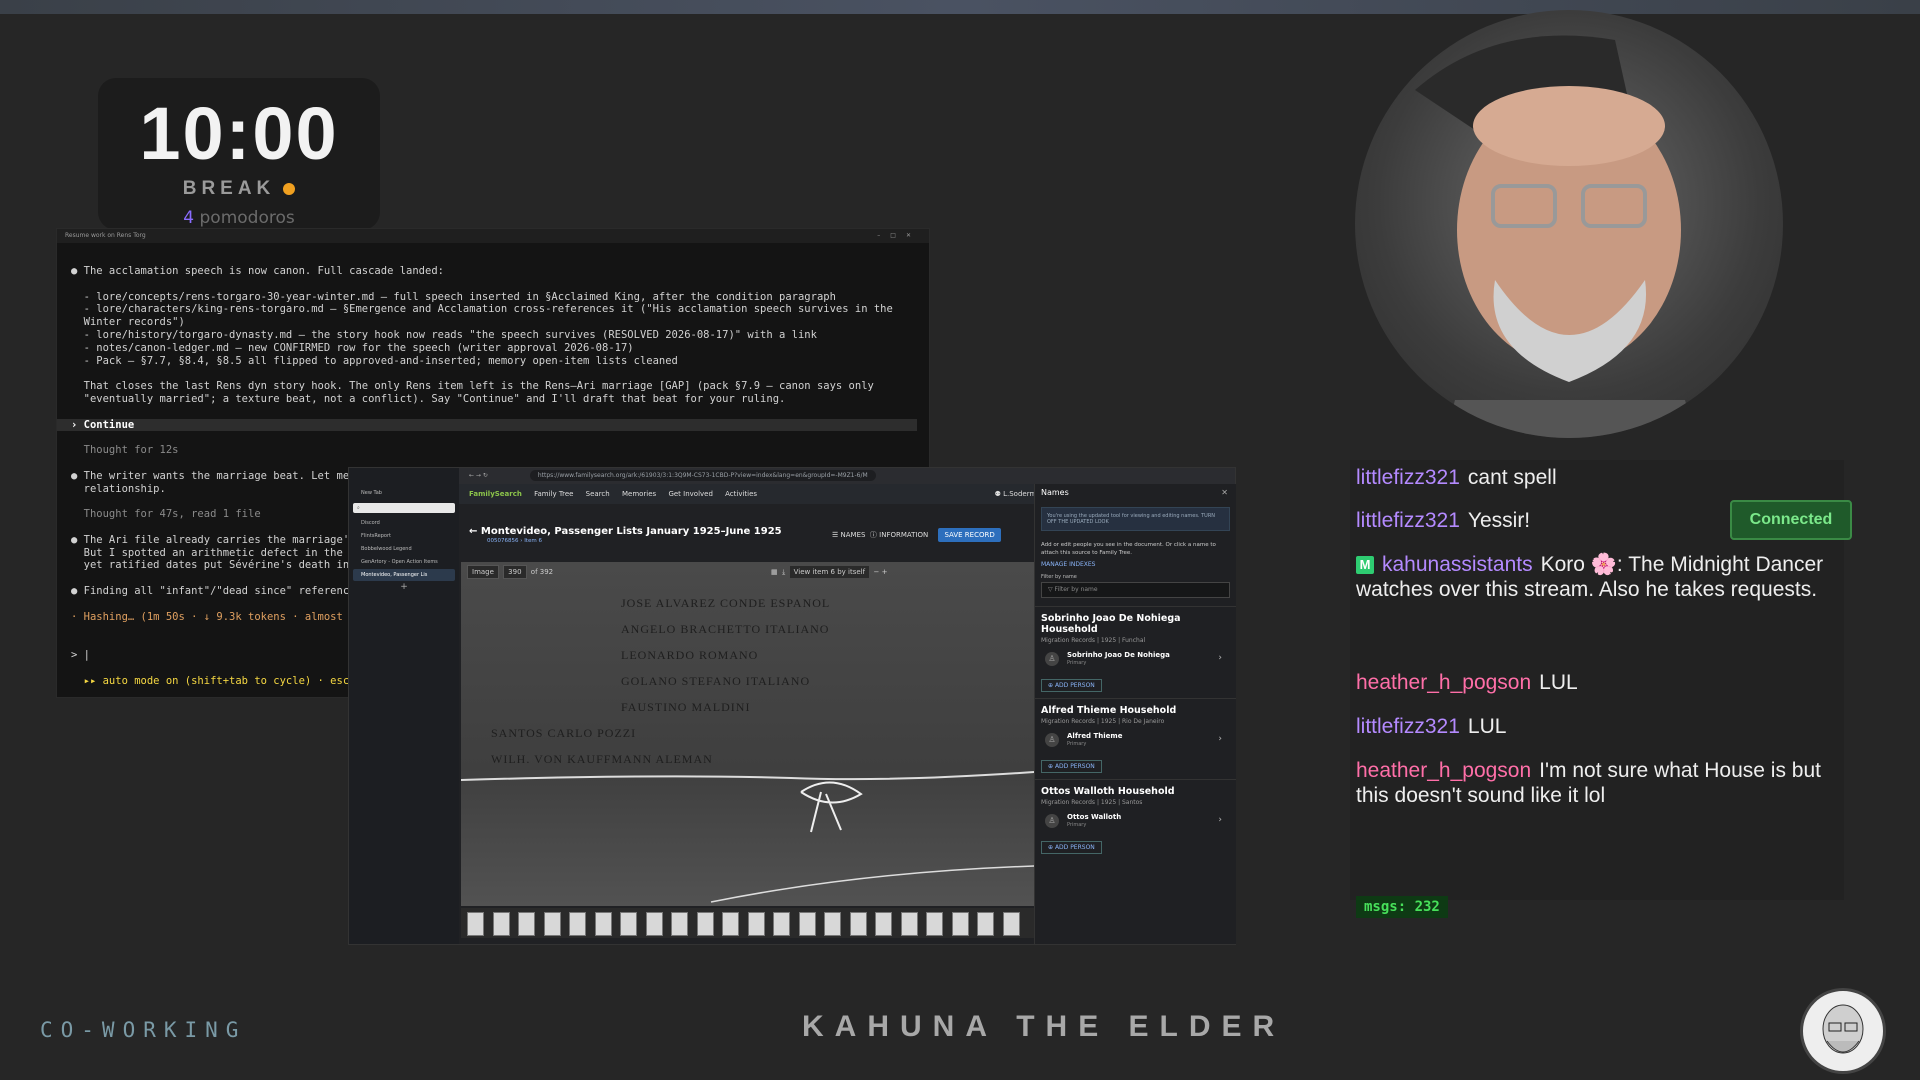  Describe the element at coordinates (493, 236) in the screenshot. I see `terminal-tab-bar: Resume work on Rens Torg –□✕` at that location.